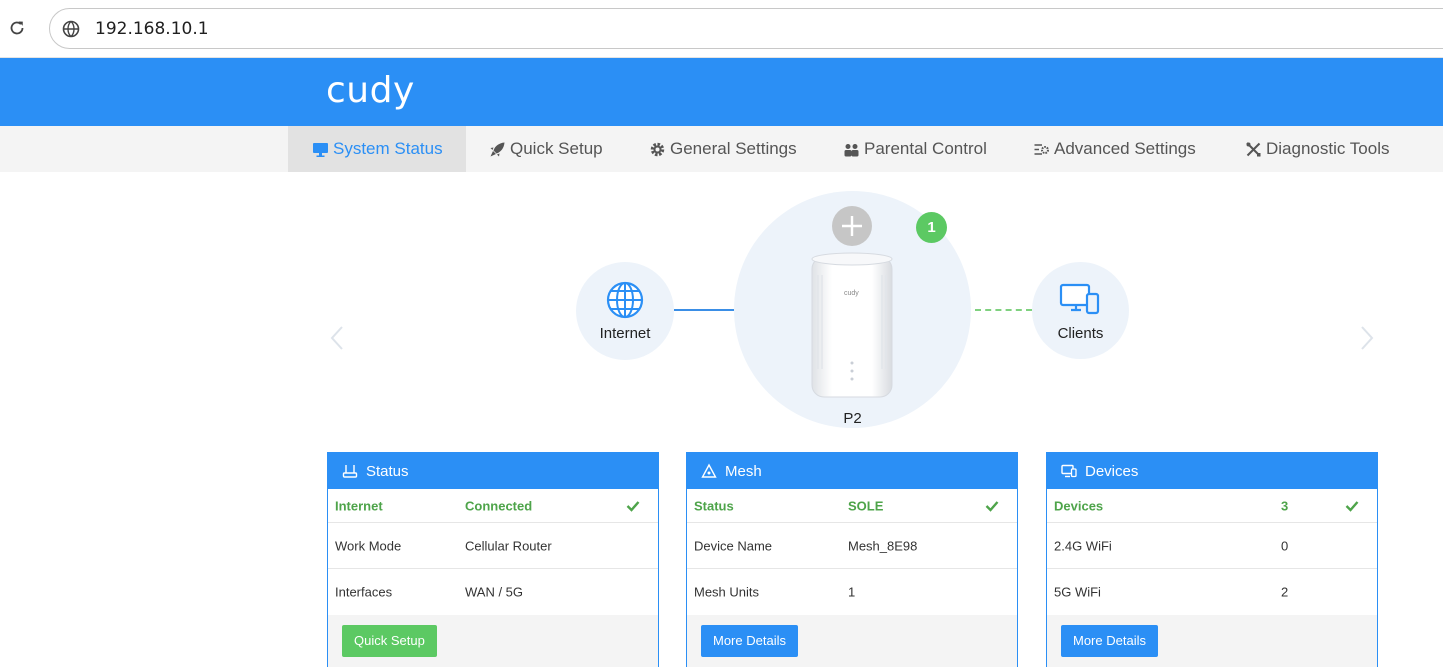  Describe the element at coordinates (714, 505) in the screenshot. I see `row-label: Status` at that location.